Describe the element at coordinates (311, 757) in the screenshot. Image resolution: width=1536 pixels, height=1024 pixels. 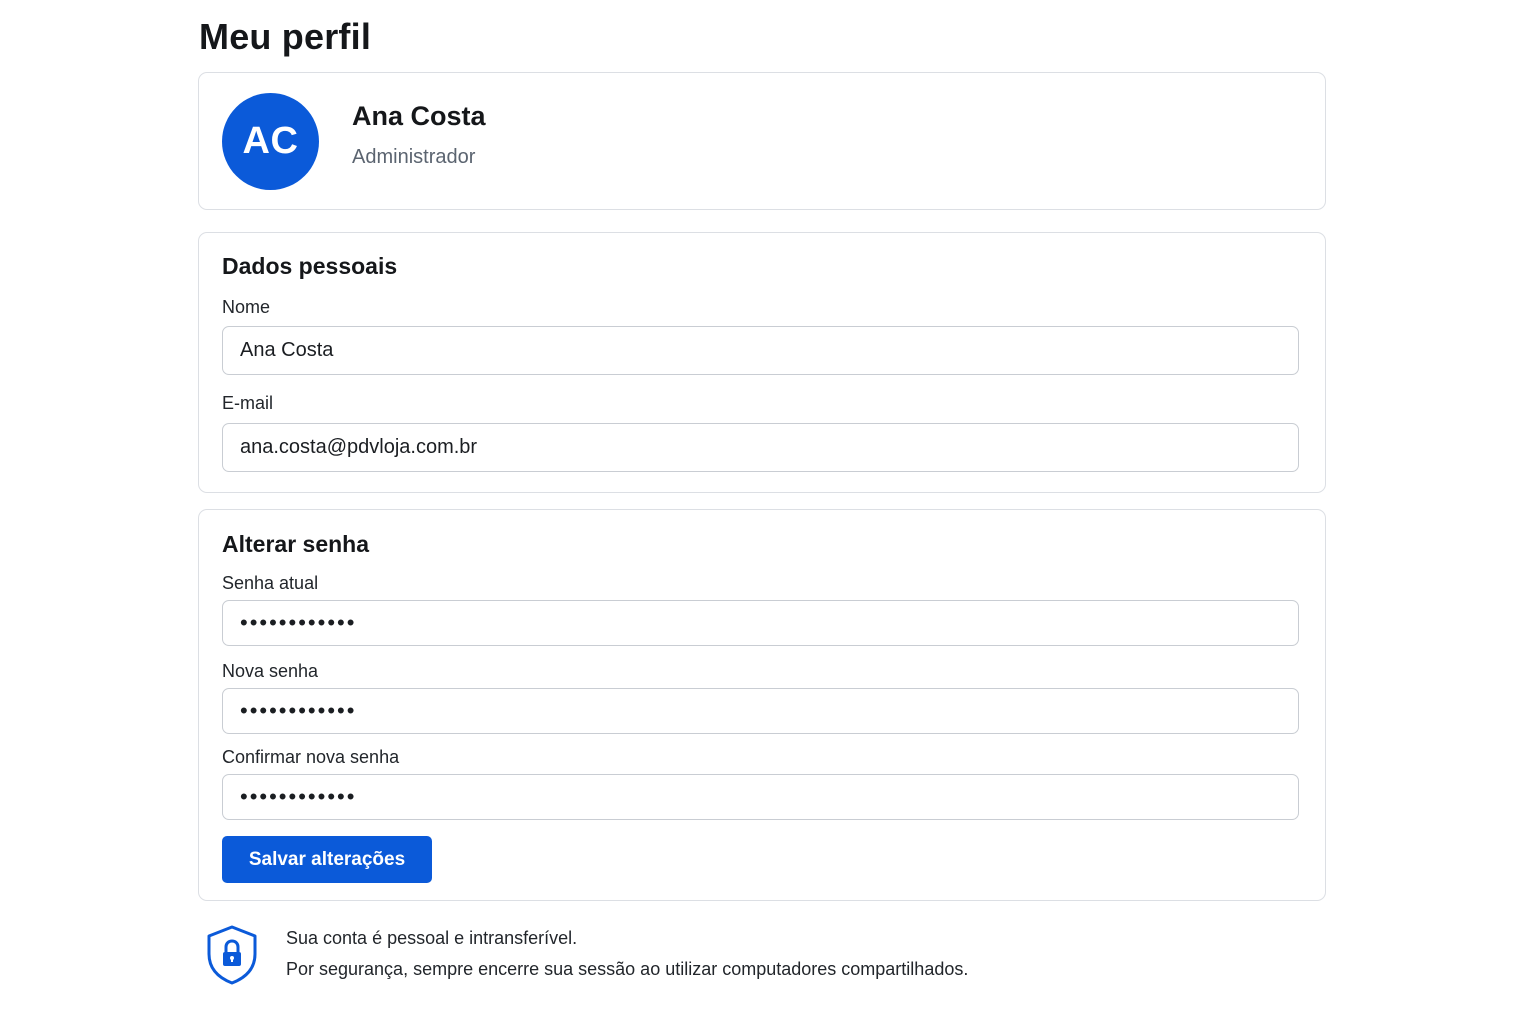
I see `confirm-password-label: Confirmar nova senha` at that location.